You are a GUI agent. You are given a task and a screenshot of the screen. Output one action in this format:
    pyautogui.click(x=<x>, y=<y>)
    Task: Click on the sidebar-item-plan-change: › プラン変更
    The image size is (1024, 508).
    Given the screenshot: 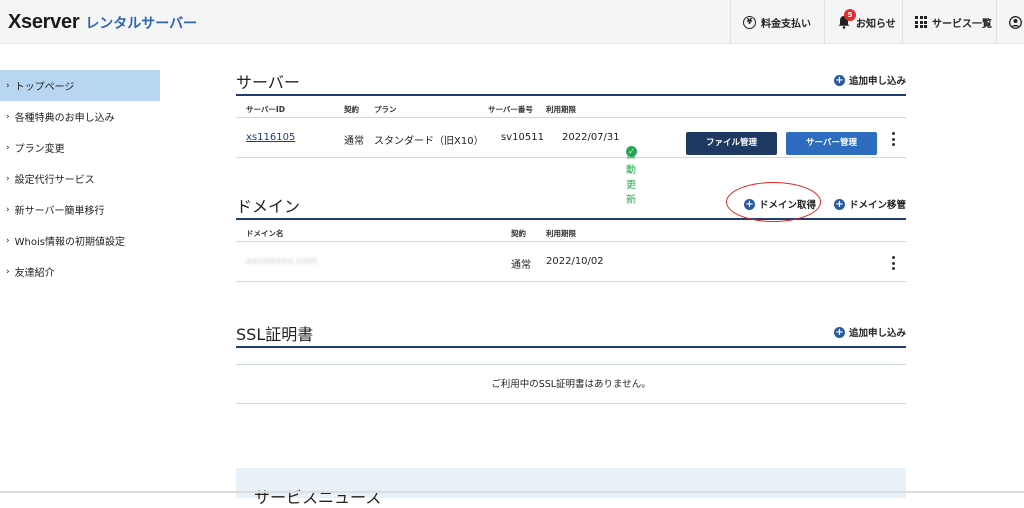 What is the action you would take?
    pyautogui.click(x=80, y=147)
    